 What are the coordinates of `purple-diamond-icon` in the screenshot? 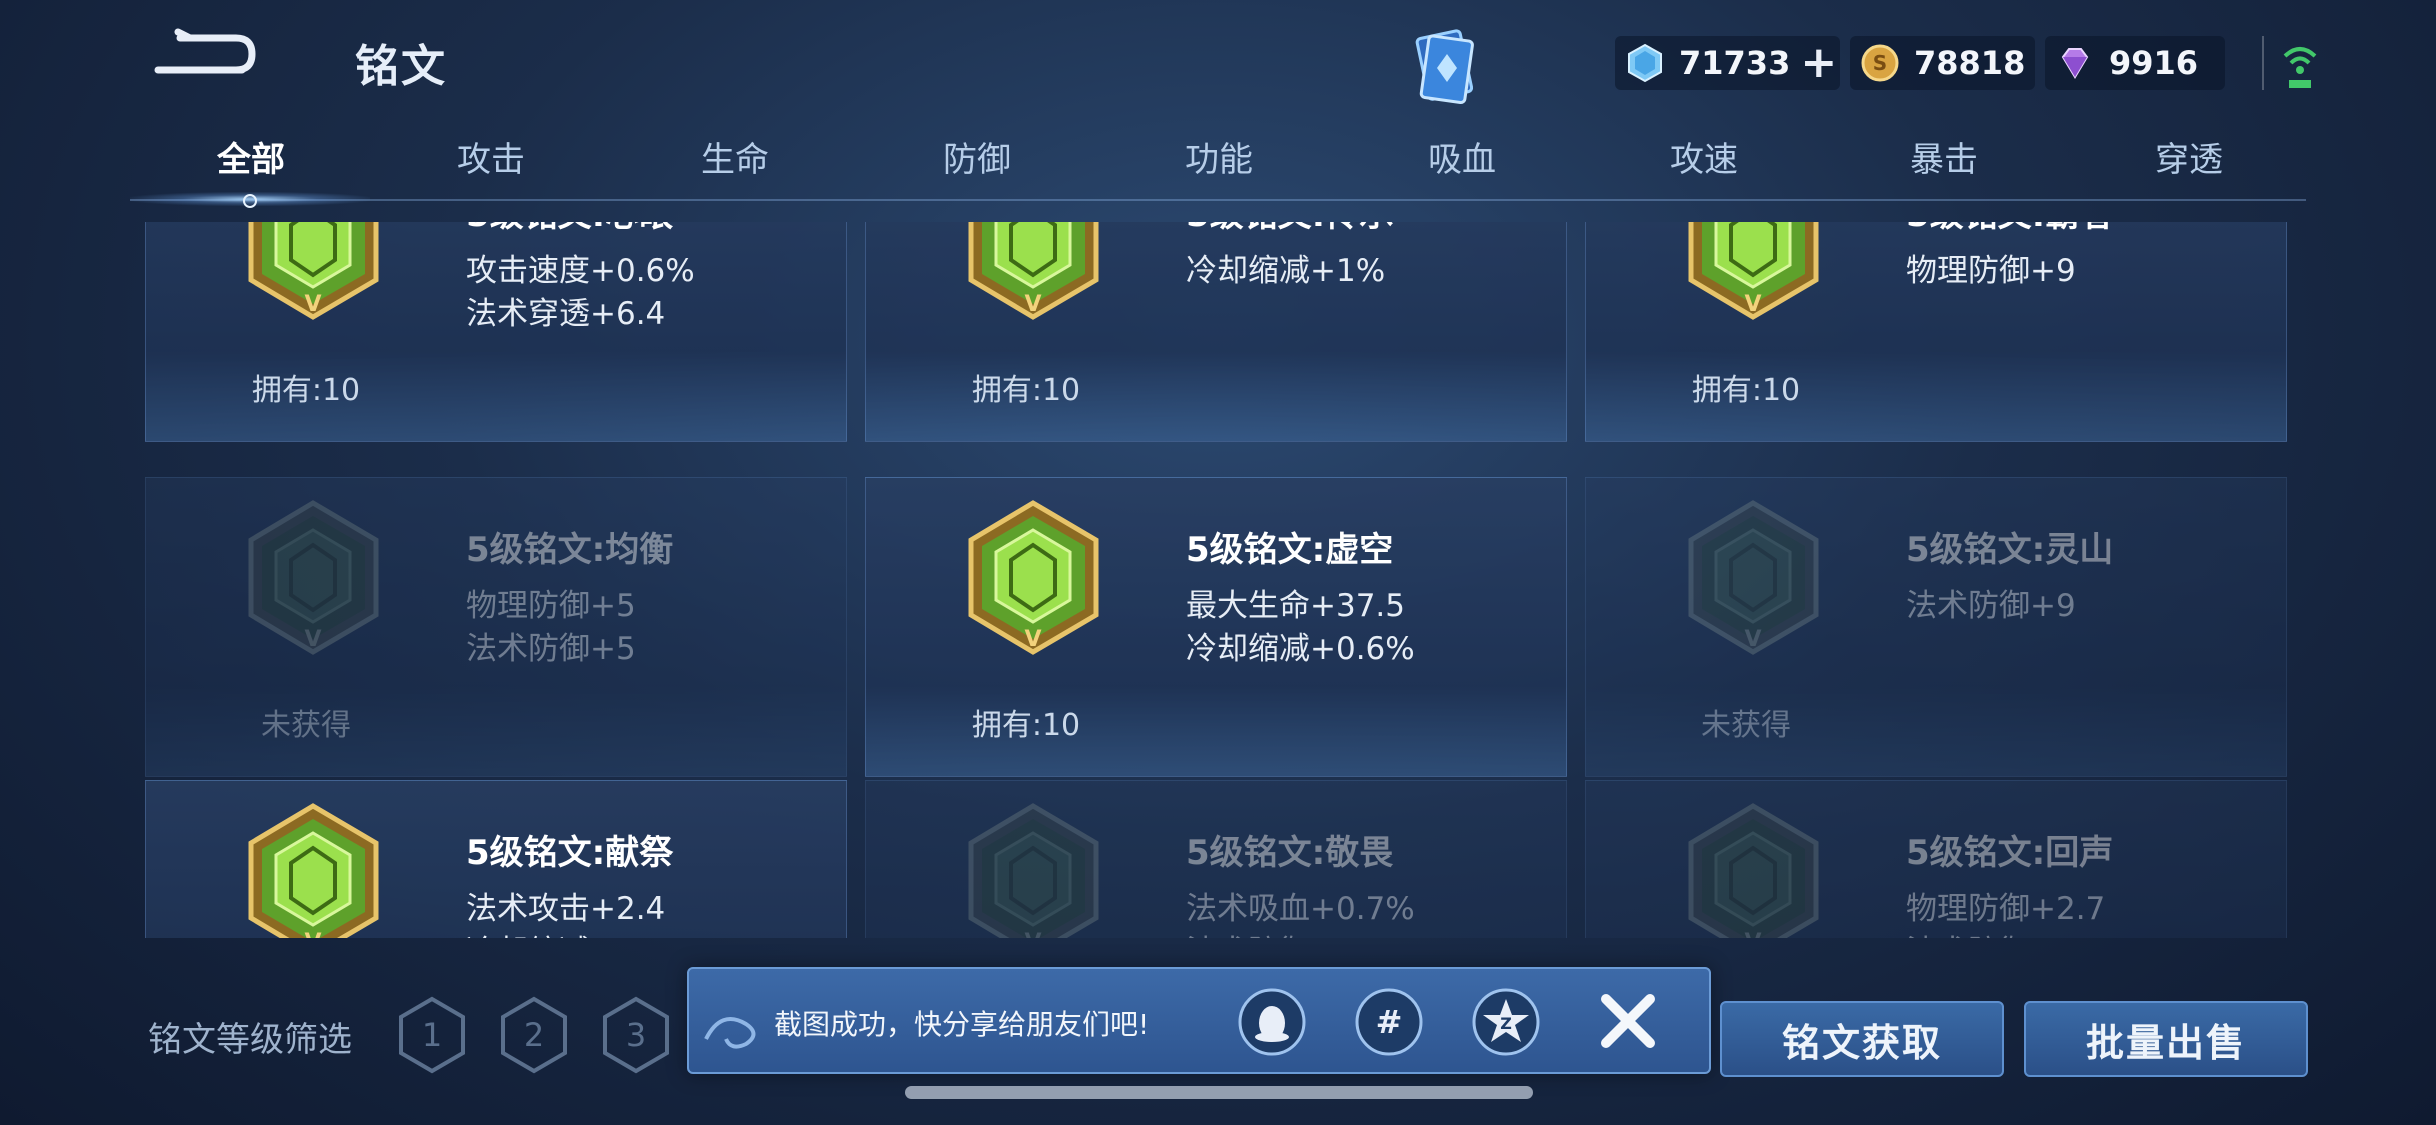 It's located at (2075, 63).